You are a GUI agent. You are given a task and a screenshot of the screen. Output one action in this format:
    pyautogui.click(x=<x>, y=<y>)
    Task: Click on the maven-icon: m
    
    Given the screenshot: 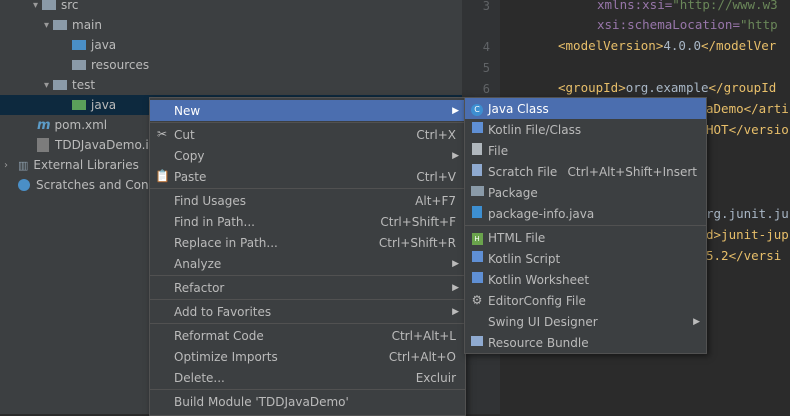 What is the action you would take?
    pyautogui.click(x=44, y=125)
    